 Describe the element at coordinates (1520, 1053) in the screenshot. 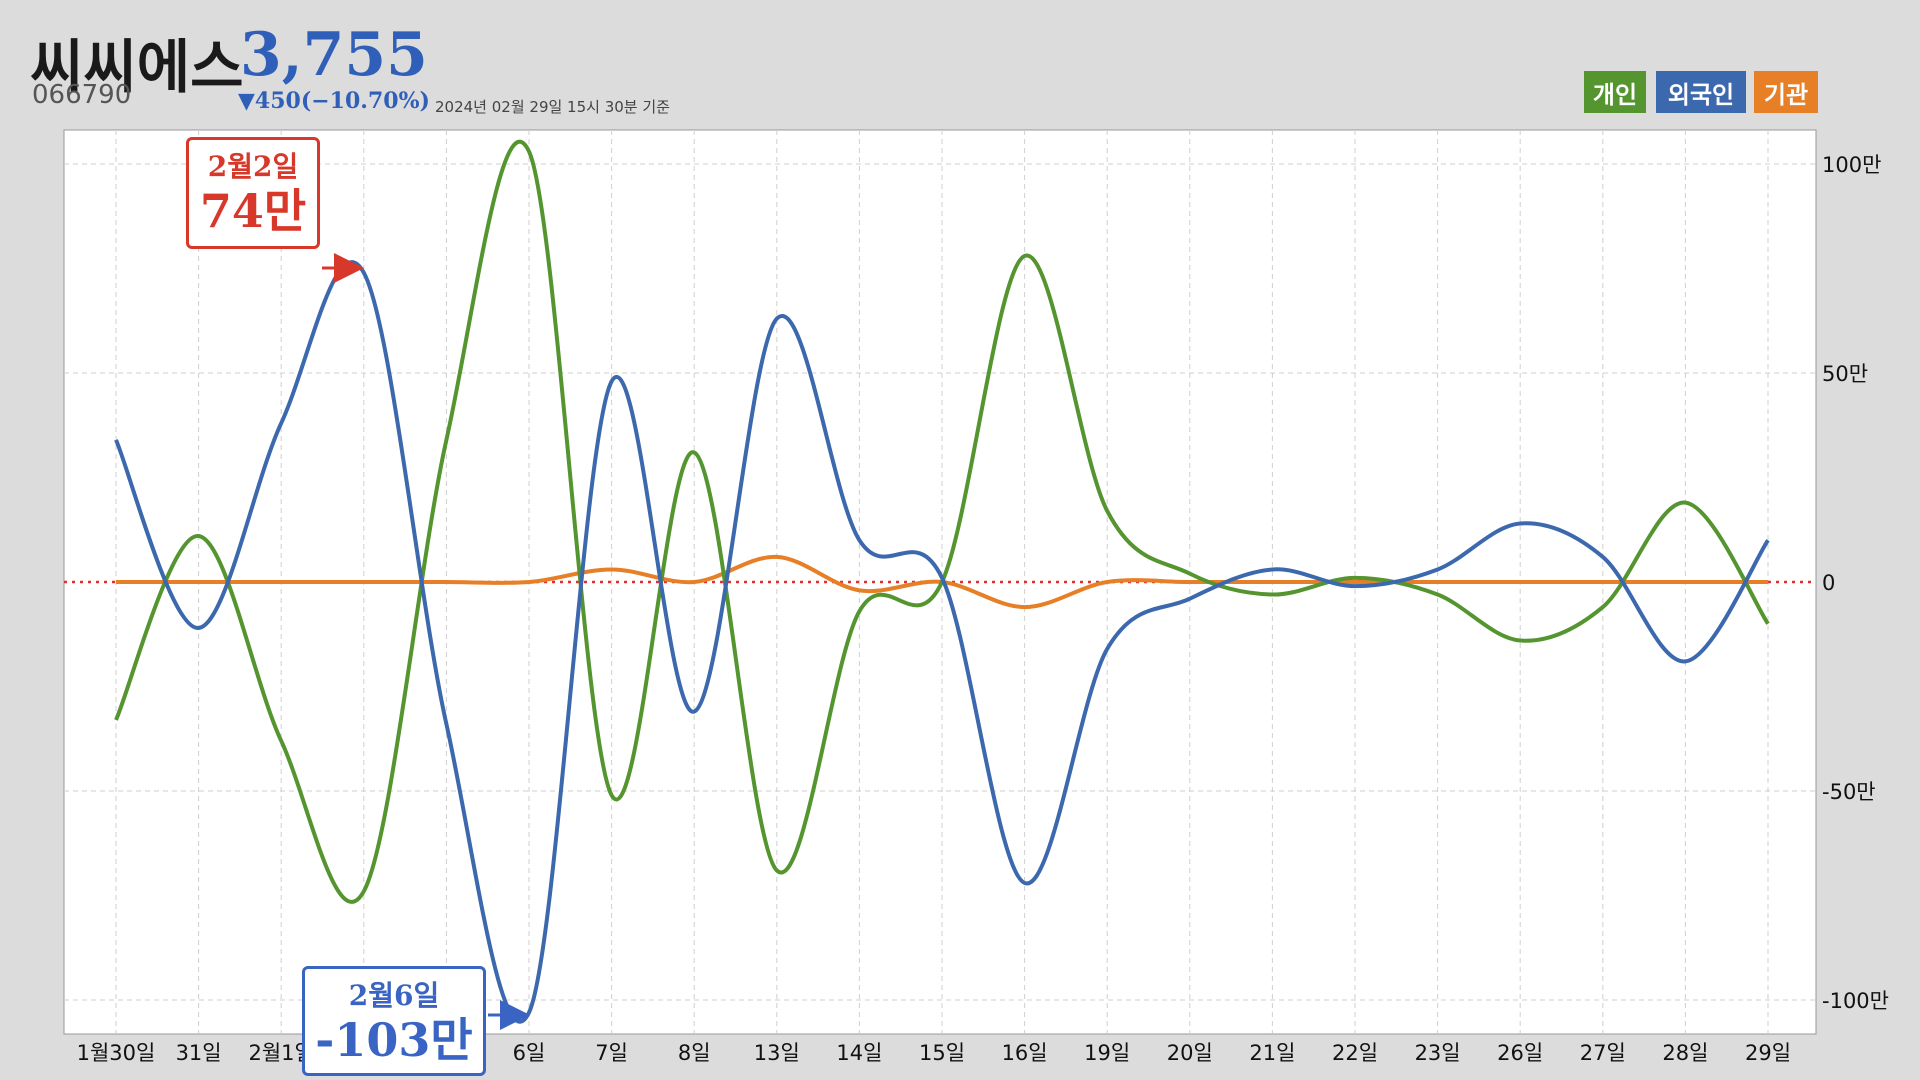

I see `x-tick-label: 26일` at that location.